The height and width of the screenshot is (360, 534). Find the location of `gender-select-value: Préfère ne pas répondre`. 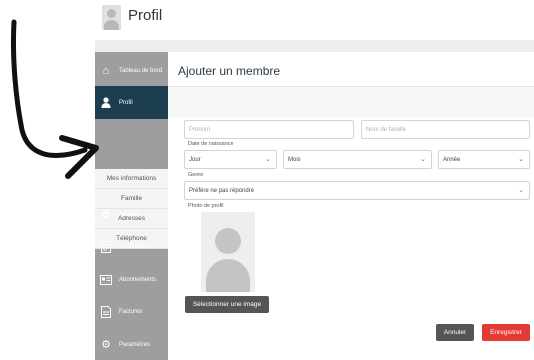

gender-select-value: Préfère ne pas répondre is located at coordinates (222, 190).